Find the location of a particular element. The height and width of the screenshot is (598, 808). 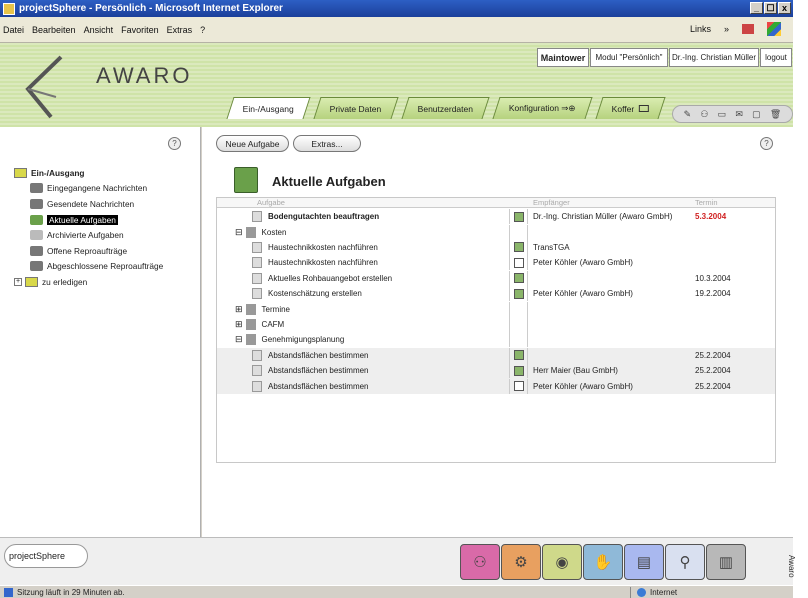

disc-module-button: ◉ is located at coordinates (562, 562).